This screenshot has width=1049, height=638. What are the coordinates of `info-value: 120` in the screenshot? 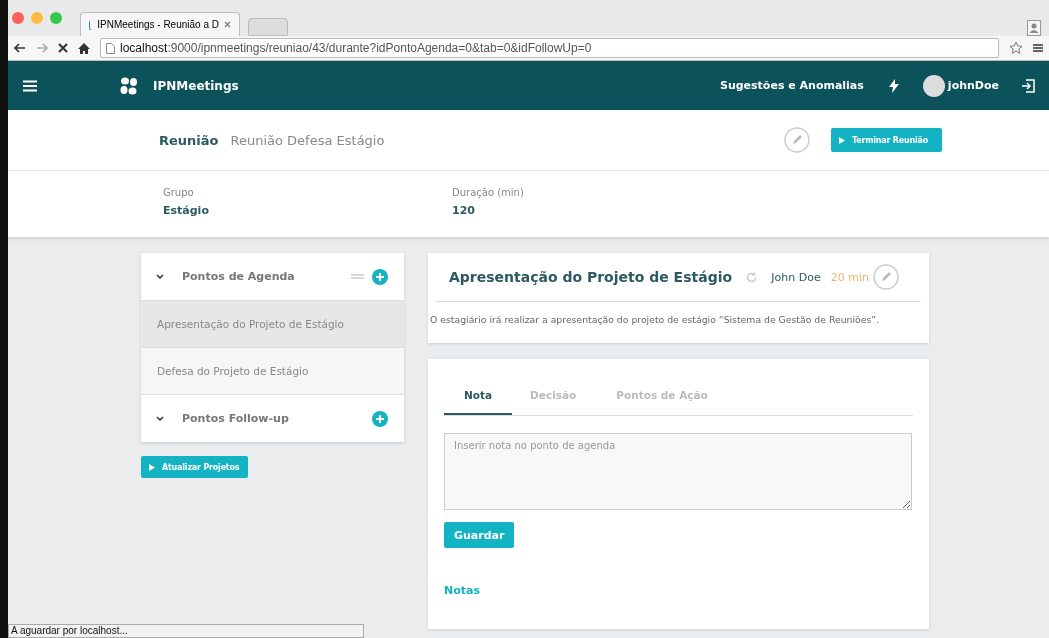 It's located at (464, 210).